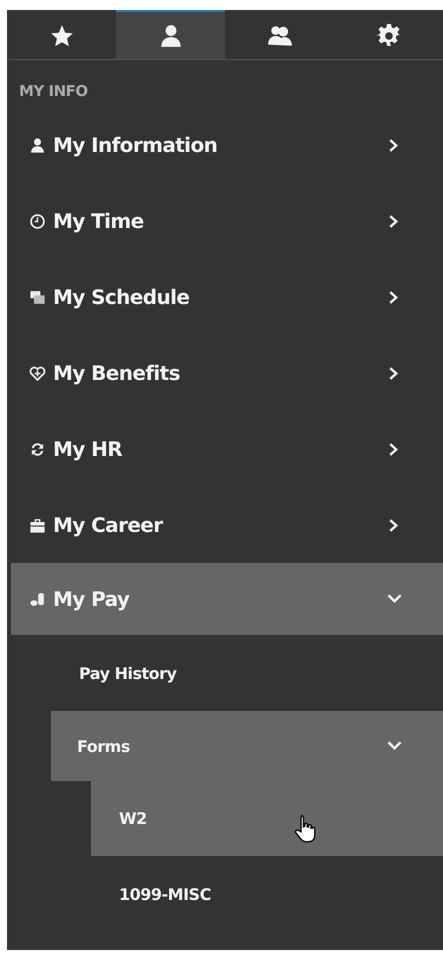  Describe the element at coordinates (247, 746) in the screenshot. I see `menu-item: Forms` at that location.